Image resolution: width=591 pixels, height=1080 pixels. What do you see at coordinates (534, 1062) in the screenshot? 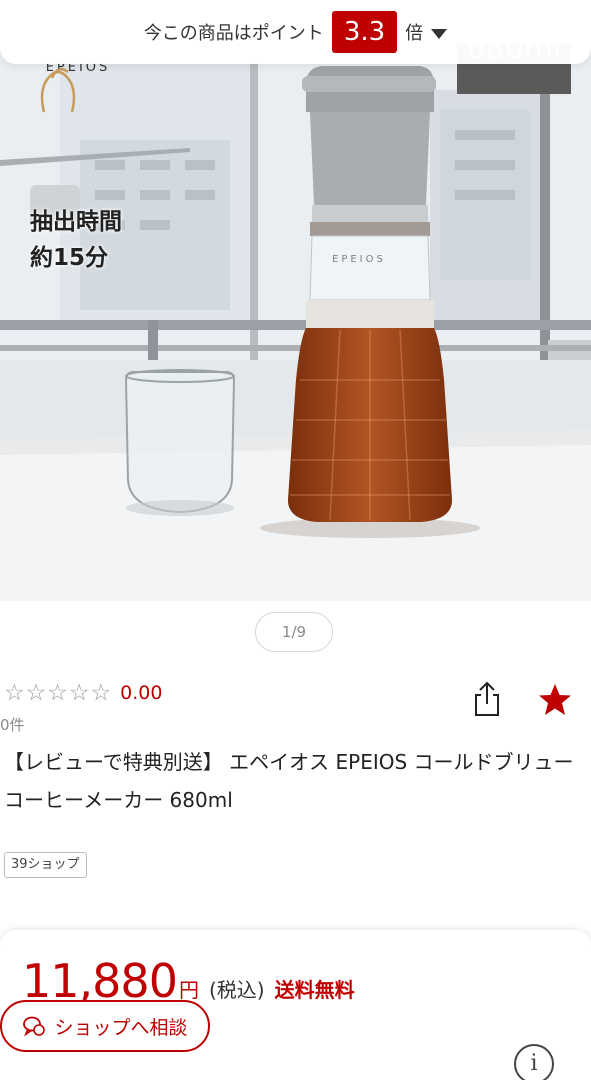
I see `info-icon: i` at bounding box center [534, 1062].